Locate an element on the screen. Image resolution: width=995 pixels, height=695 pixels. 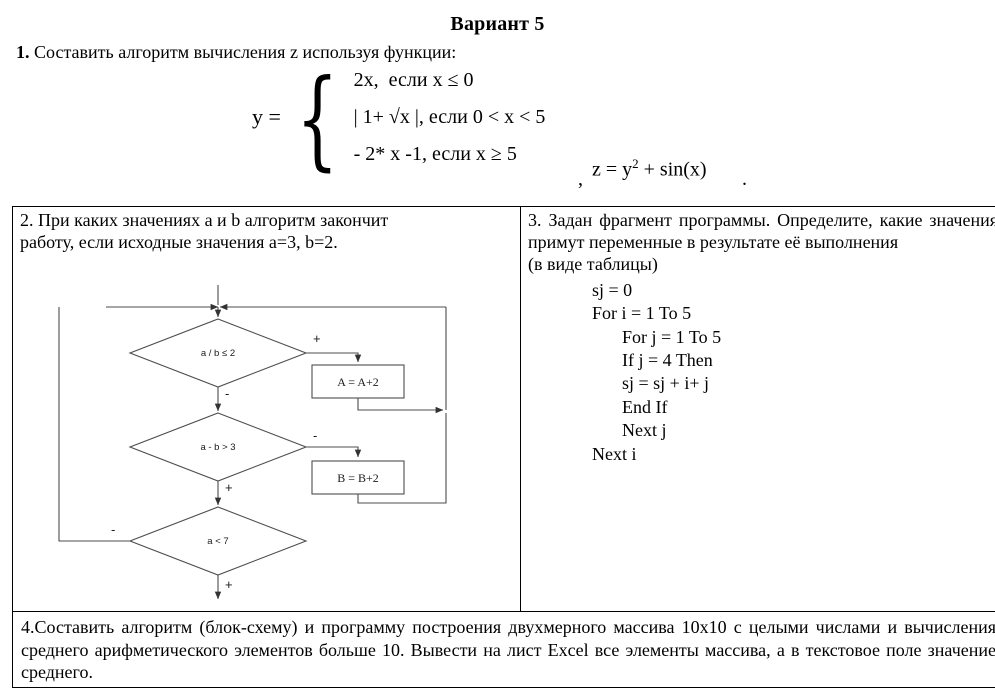
case-row-3: - 2* x -1, если x ≥ 5 is located at coordinates (449, 153).